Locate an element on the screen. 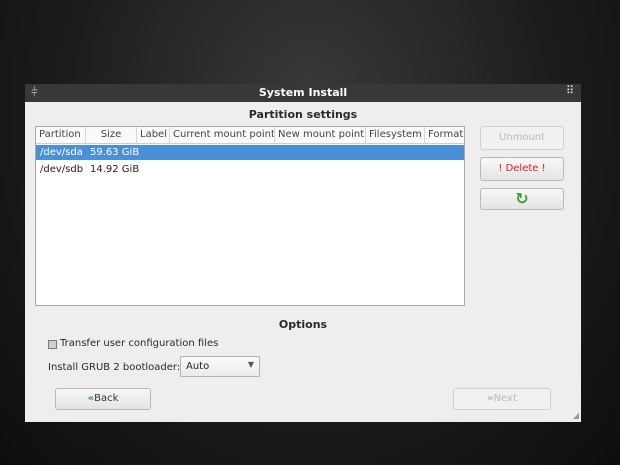 The image size is (620, 465). size-cell: 14.92 GiB is located at coordinates (115, 169).